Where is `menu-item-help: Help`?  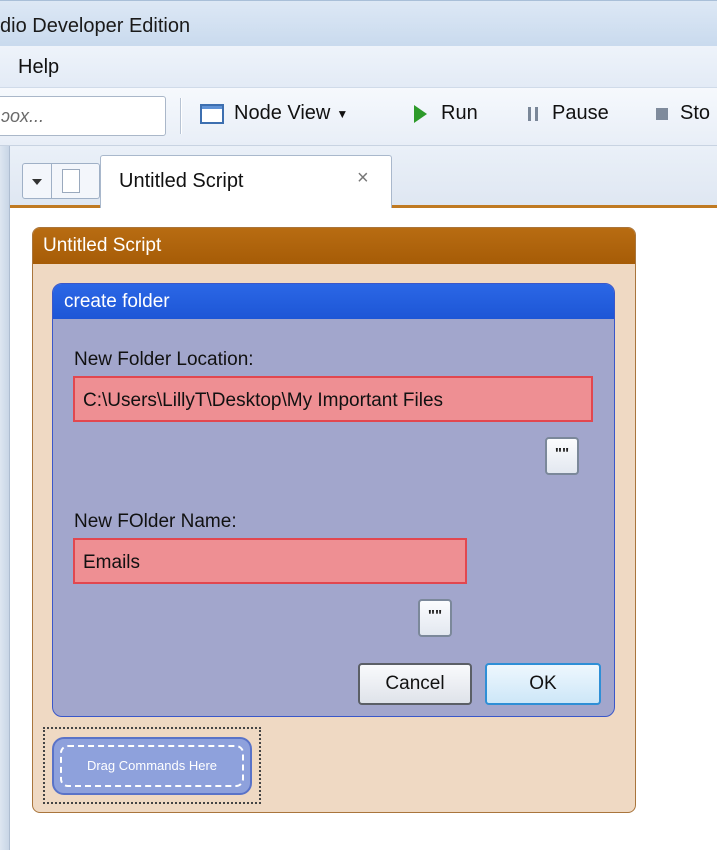
menu-item-help: Help is located at coordinates (38, 67).